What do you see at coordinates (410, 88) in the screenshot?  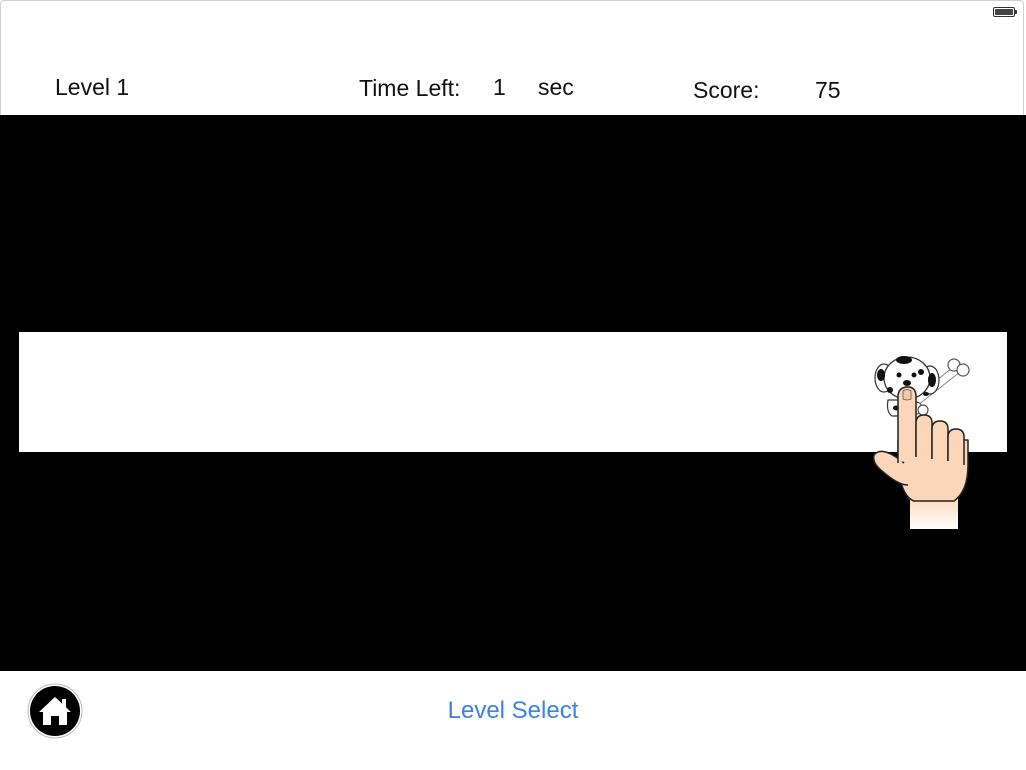 I see `time-left-label: Time Left:` at bounding box center [410, 88].